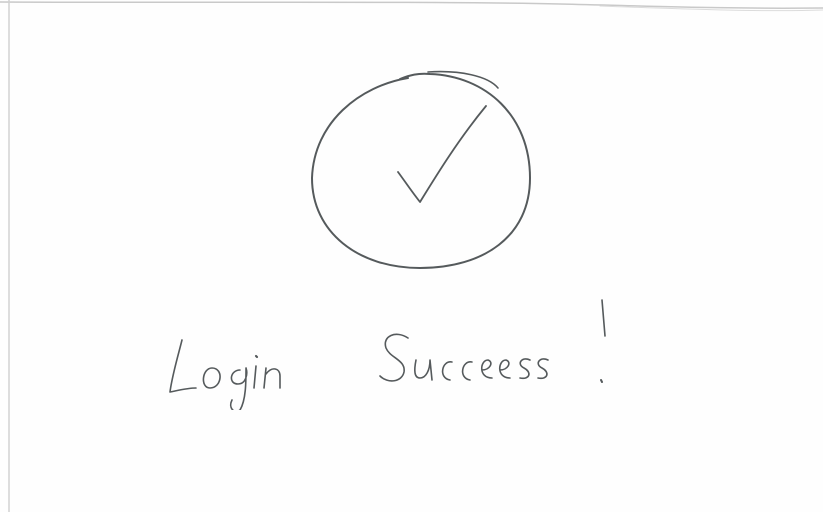 This screenshot has height=512, width=823. I want to click on success-message: Login Success!, so click(390, 351).